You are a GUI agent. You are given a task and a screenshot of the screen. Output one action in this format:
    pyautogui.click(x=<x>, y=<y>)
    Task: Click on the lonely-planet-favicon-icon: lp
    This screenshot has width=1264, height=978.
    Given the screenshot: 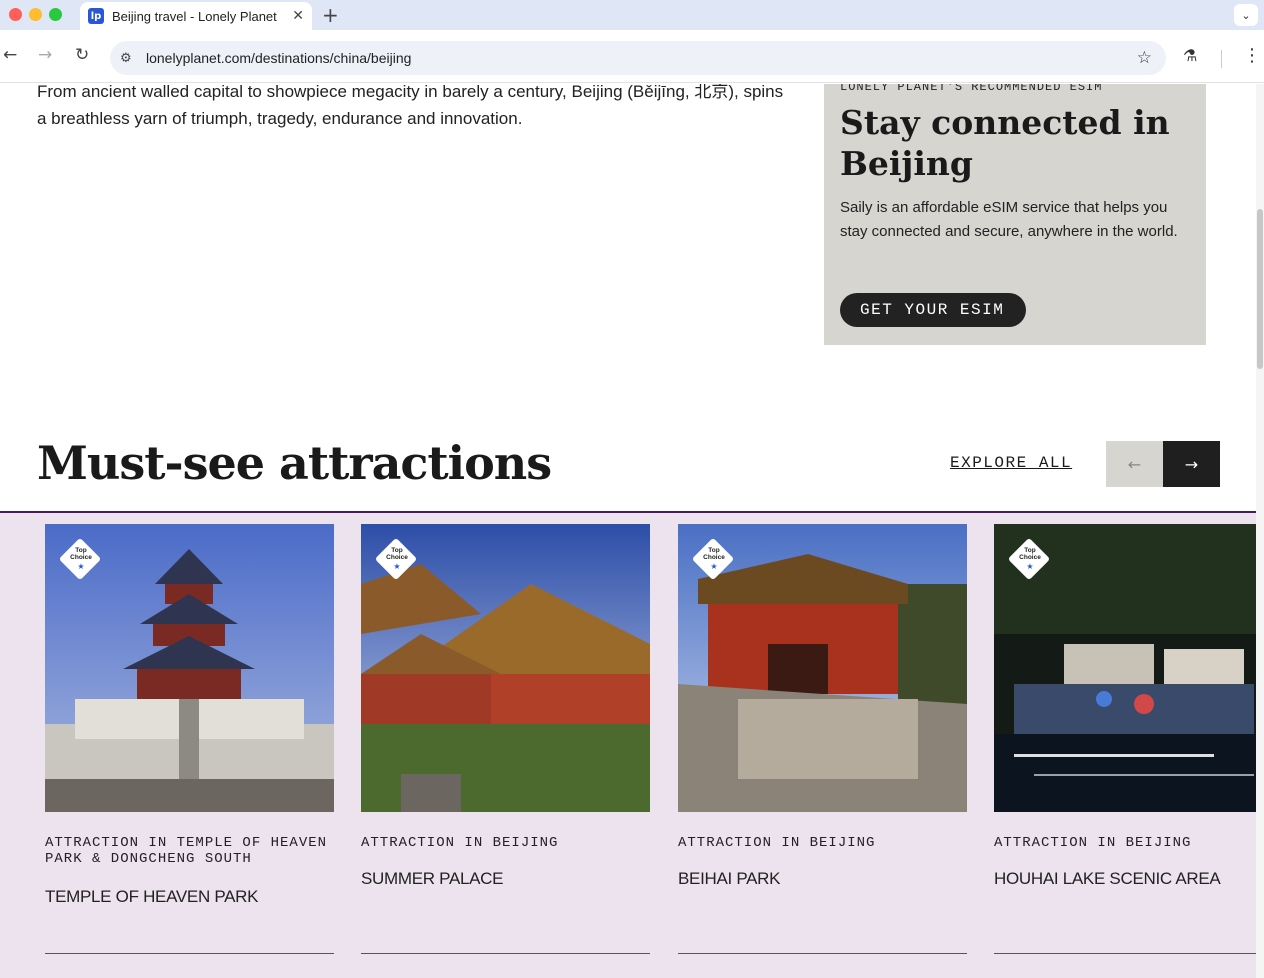 What is the action you would take?
    pyautogui.click(x=96, y=16)
    